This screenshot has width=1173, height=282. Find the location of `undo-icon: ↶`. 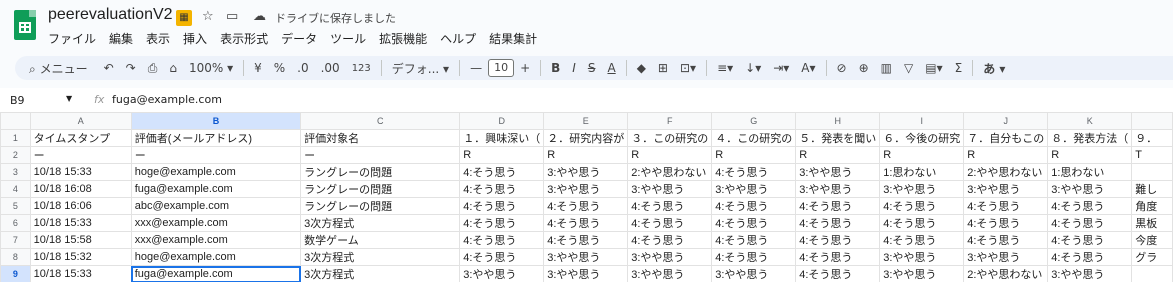

undo-icon: ↶ is located at coordinates (109, 68).